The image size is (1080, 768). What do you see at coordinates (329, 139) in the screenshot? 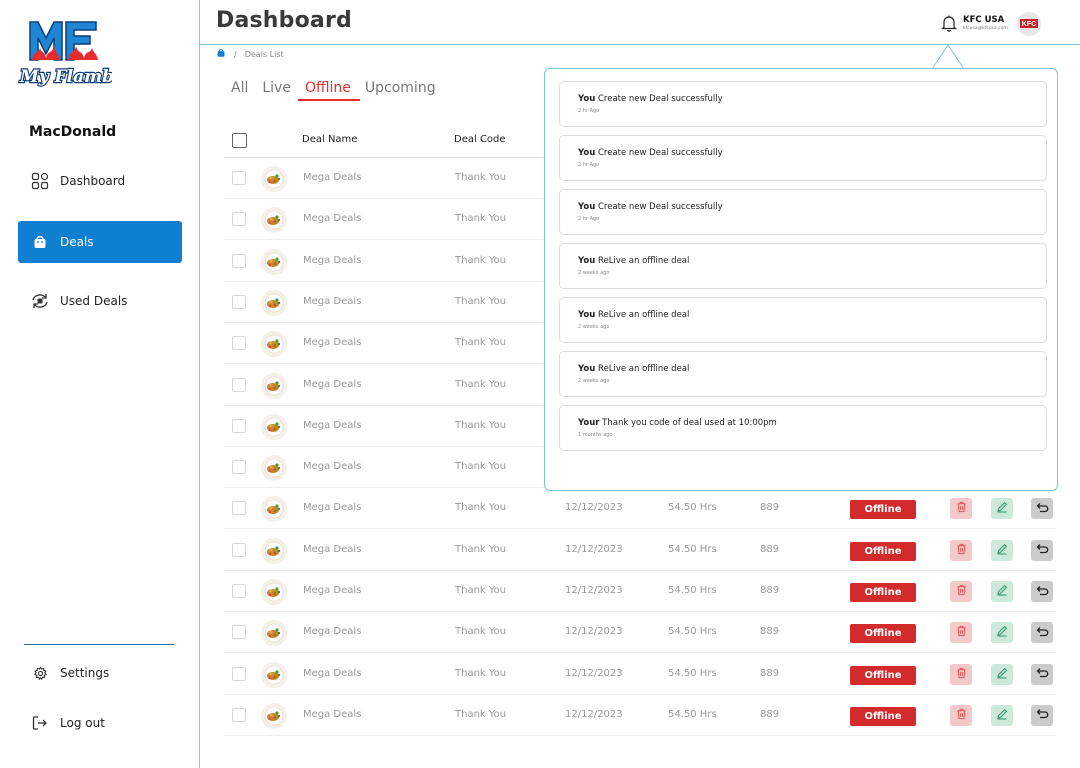
I see `column-deal-name: Deal Name` at bounding box center [329, 139].